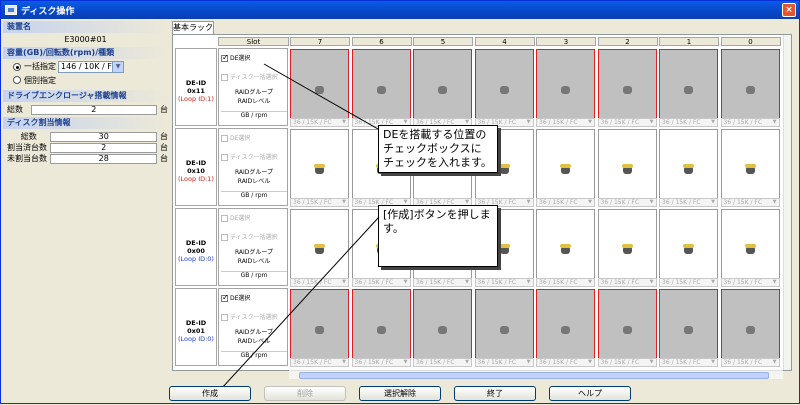  Describe the element at coordinates (91, 66) in the screenshot. I see `capacity-select: 146 / 10K / FC ▼` at that location.